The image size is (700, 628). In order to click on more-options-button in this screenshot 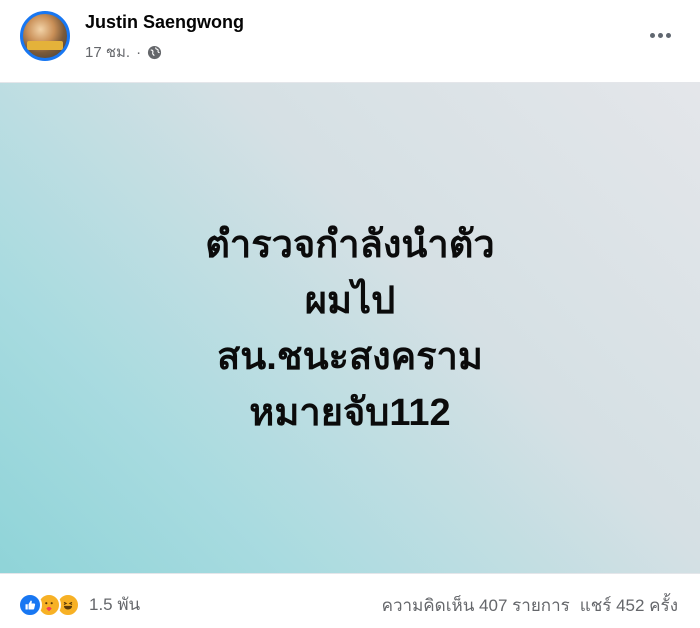, I will do `click(660, 35)`.